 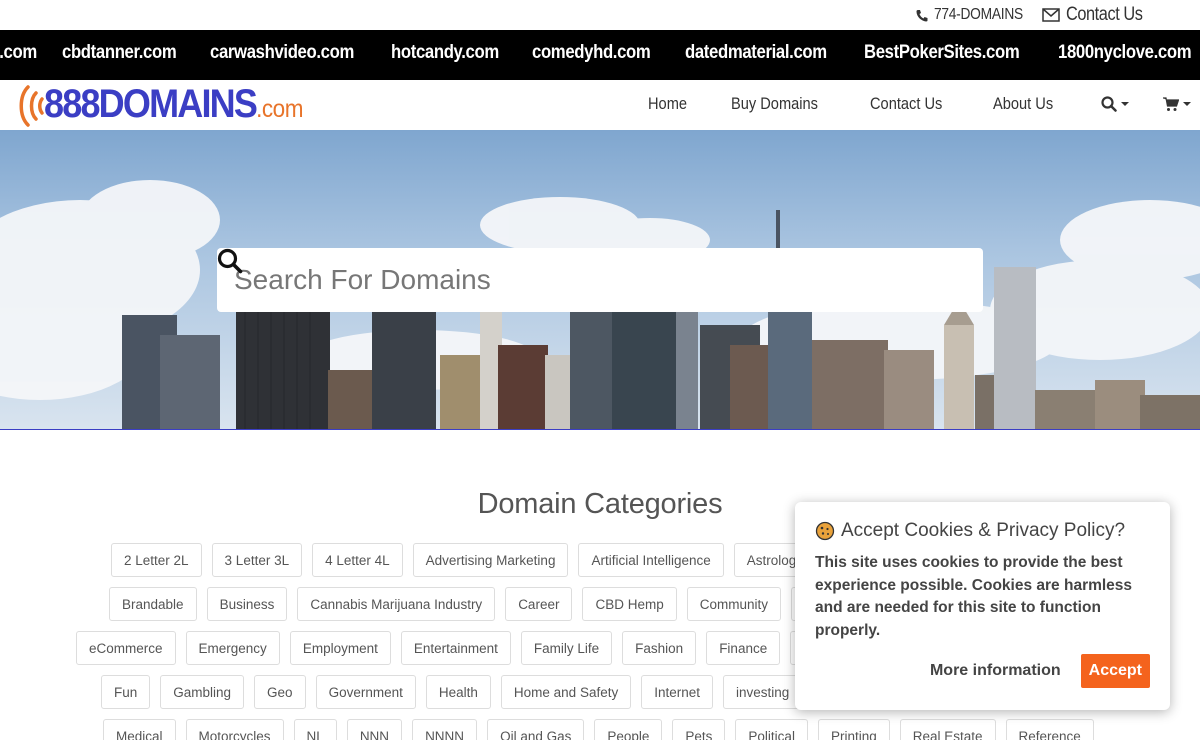 I want to click on ticker-domain-link: carwashvideo.com, so click(x=282, y=53).